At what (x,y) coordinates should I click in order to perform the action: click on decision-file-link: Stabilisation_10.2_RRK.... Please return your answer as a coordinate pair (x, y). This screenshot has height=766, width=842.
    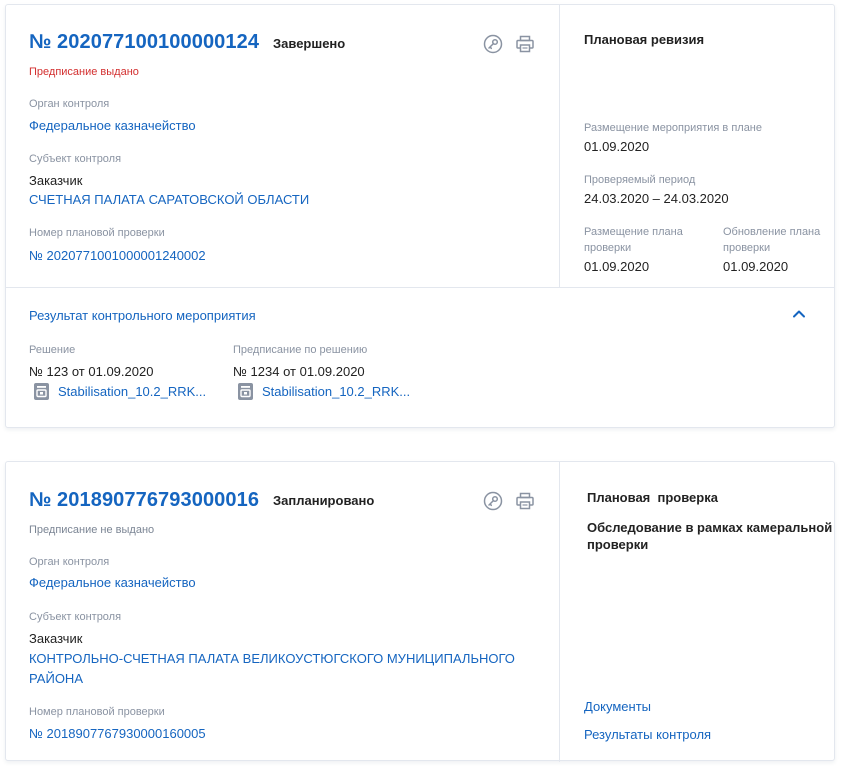
    Looking at the image, I should click on (132, 391).